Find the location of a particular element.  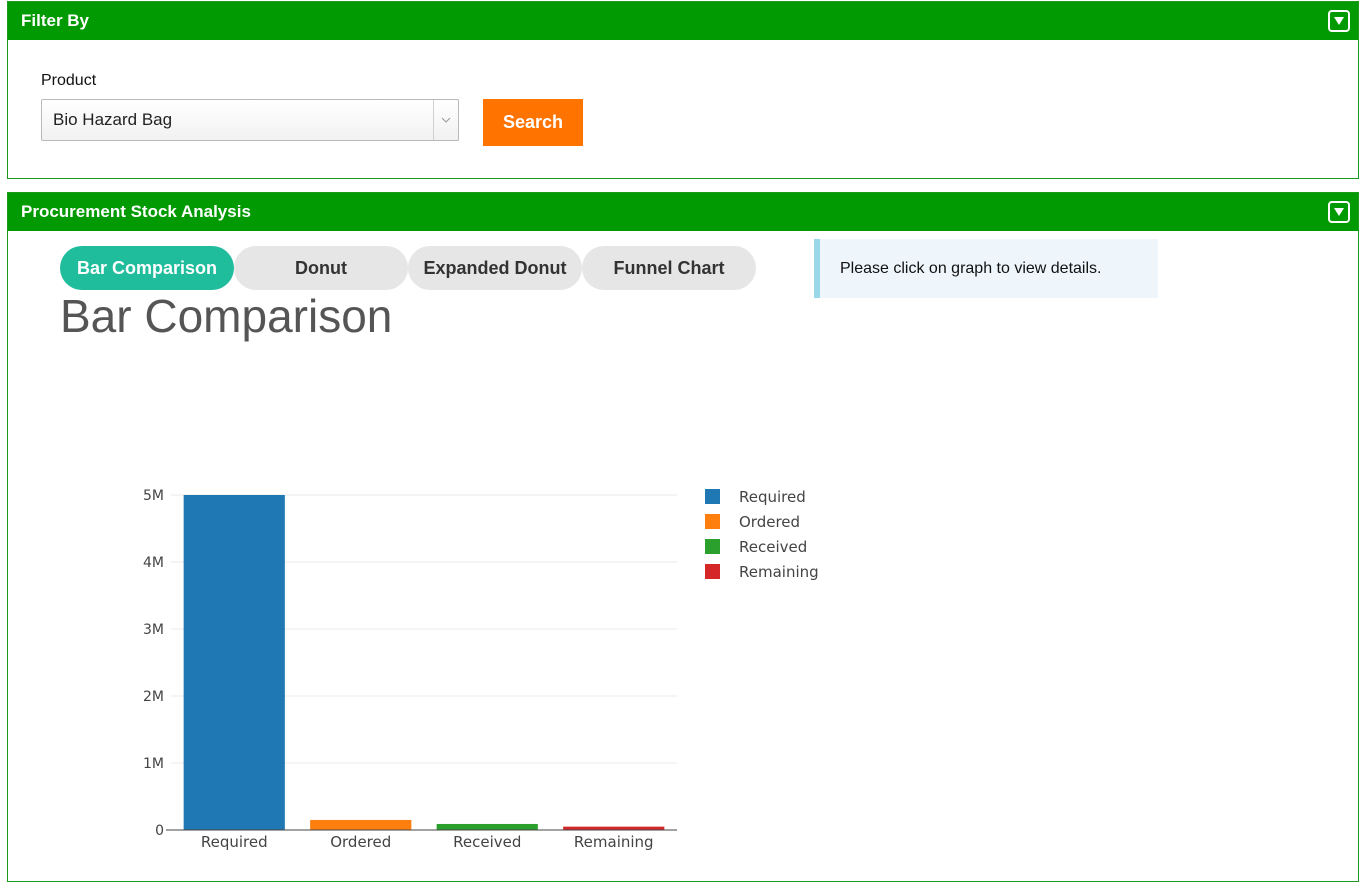

search-button: Search is located at coordinates (533, 122).